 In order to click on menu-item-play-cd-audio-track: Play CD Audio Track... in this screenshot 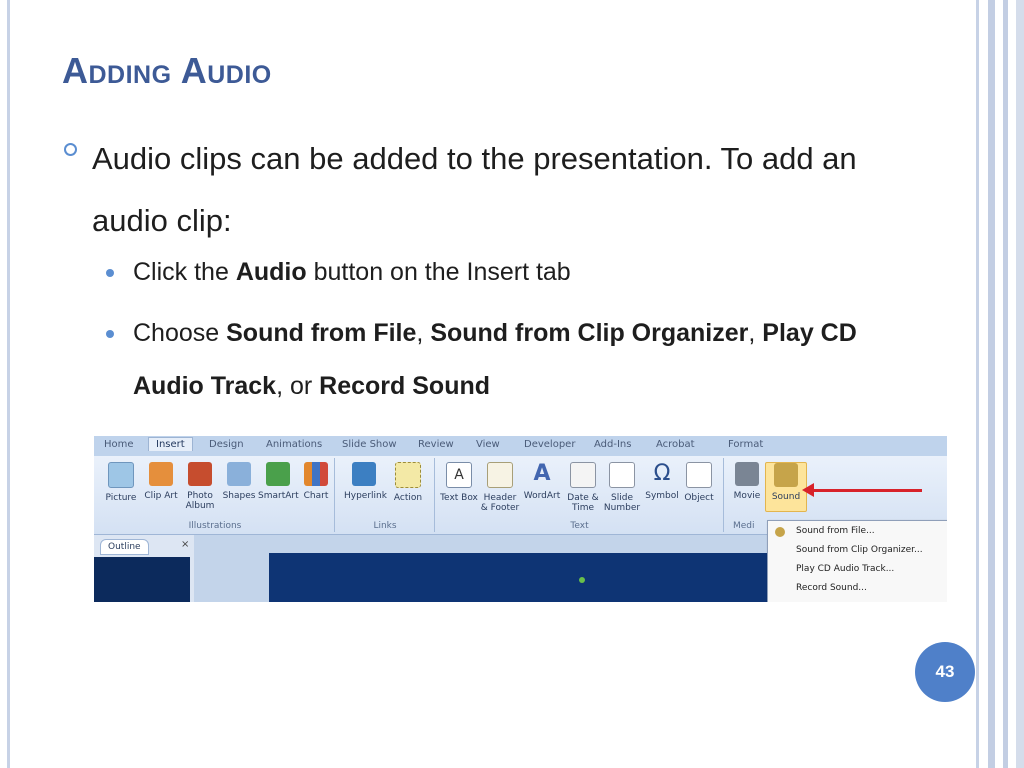, I will do `click(845, 569)`.